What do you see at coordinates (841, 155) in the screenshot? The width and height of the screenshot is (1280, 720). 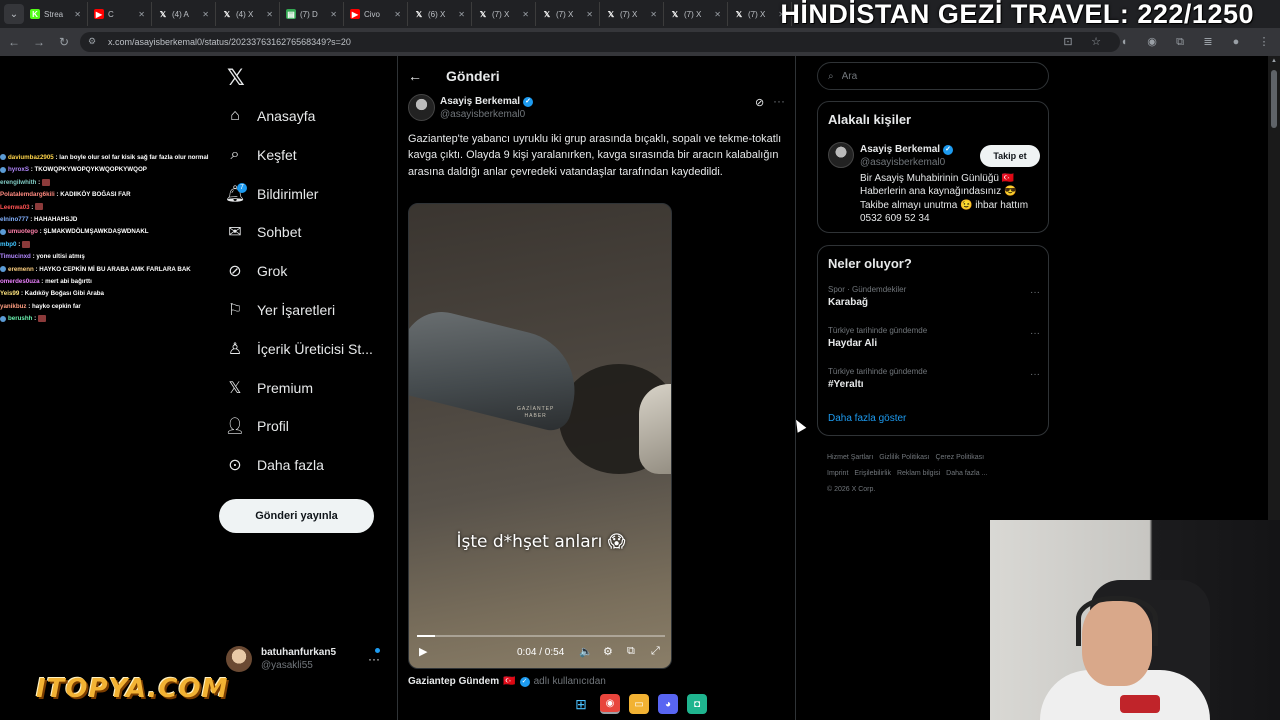 I see `related-avatar` at bounding box center [841, 155].